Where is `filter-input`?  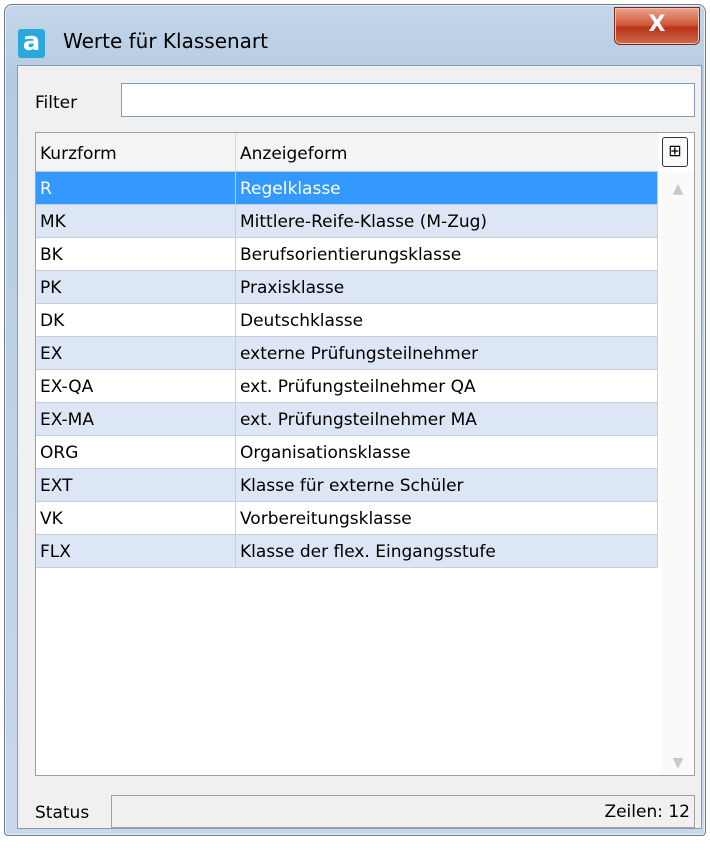 filter-input is located at coordinates (408, 100).